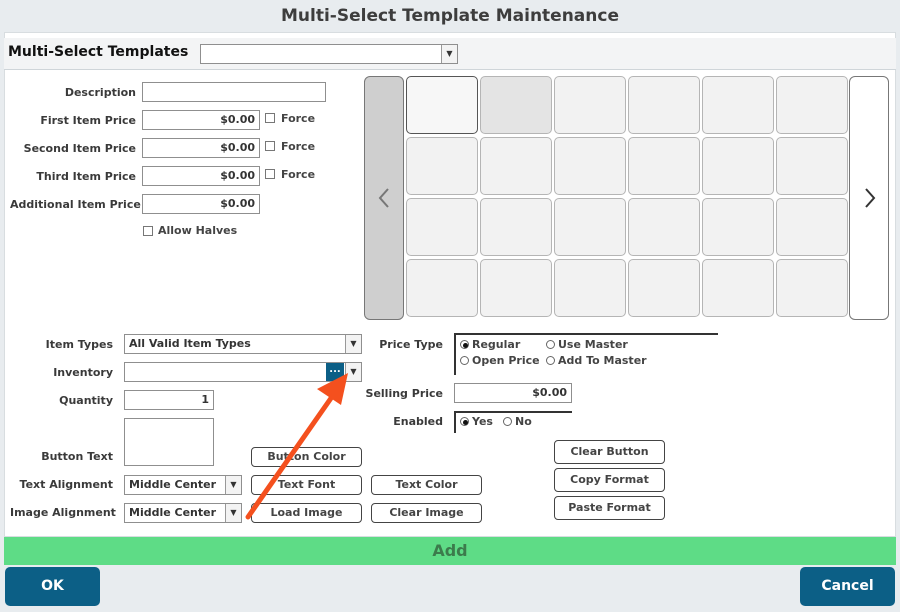 This screenshot has height=612, width=900. I want to click on cancel-button: Cancel, so click(847, 586).